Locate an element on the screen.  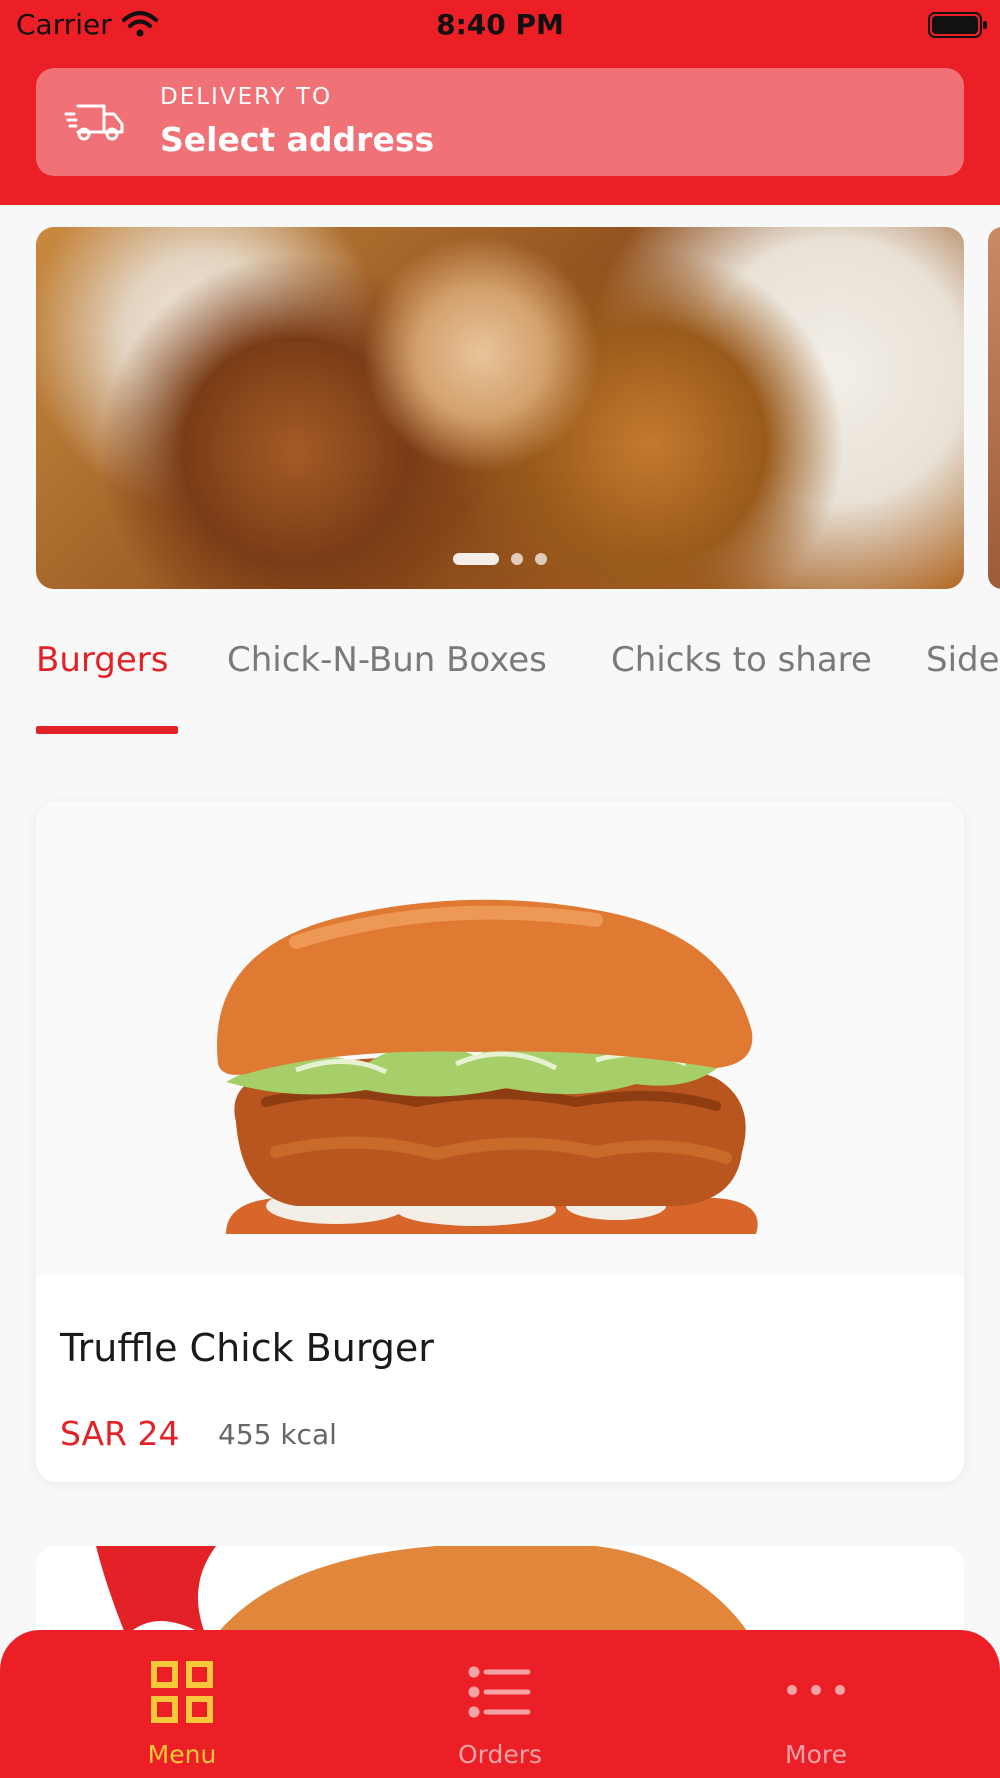
carousel-dot-active is located at coordinates (476, 559).